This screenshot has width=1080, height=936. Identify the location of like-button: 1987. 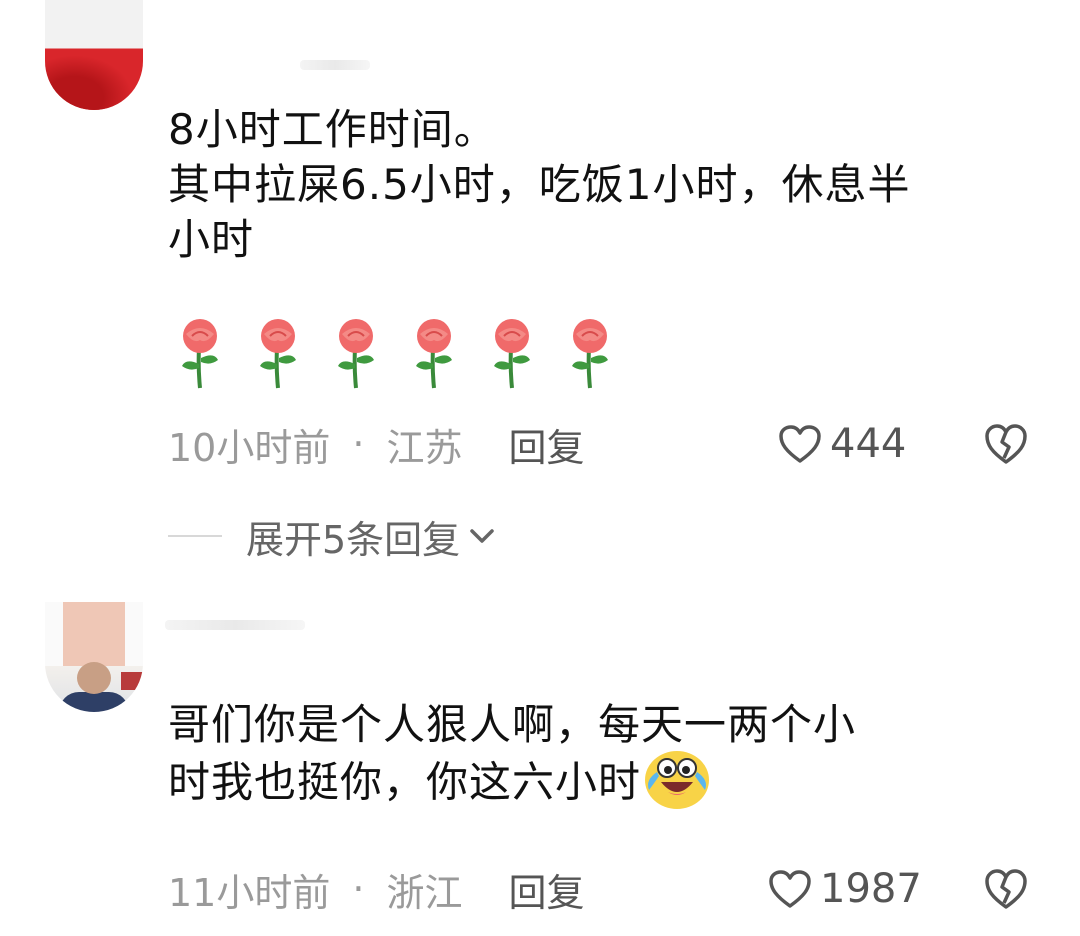
(845, 889).